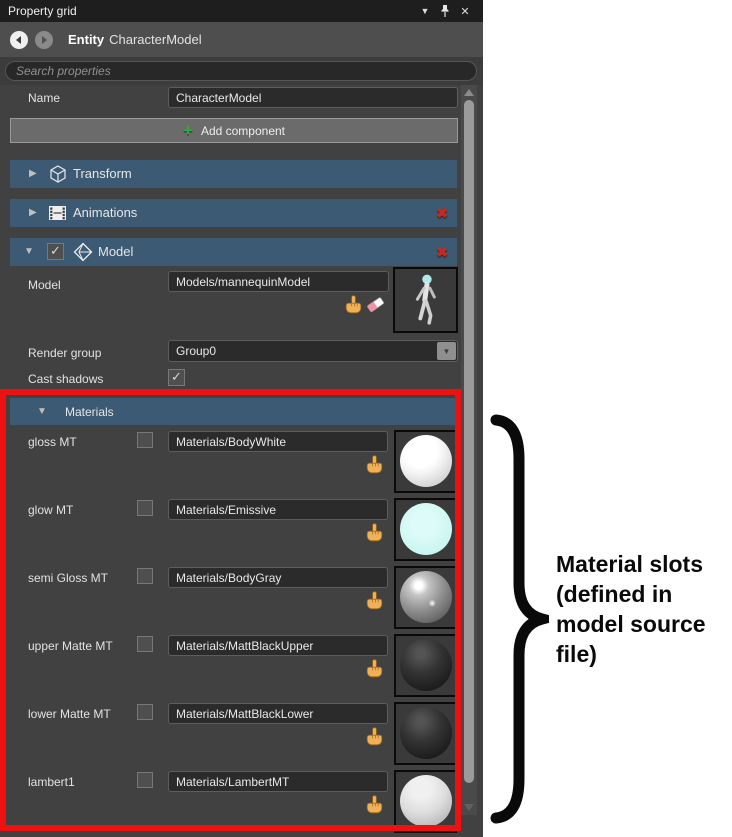  Describe the element at coordinates (242, 130) in the screenshot. I see `add-component-label: Add component` at that location.